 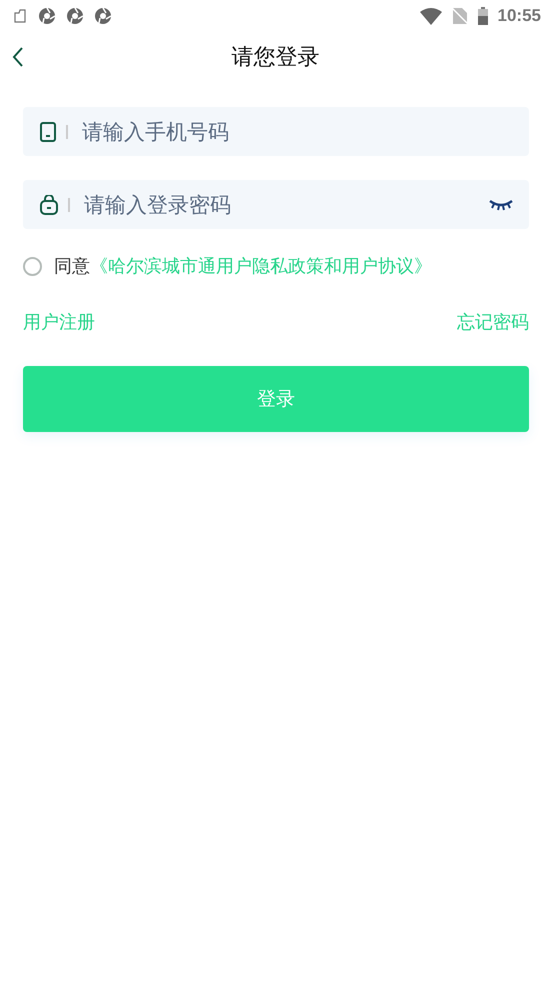 What do you see at coordinates (483, 16) in the screenshot?
I see `battery-icon` at bounding box center [483, 16].